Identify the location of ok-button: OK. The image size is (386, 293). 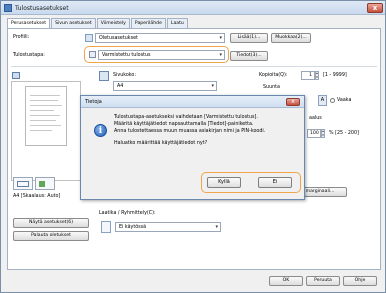
(286, 281).